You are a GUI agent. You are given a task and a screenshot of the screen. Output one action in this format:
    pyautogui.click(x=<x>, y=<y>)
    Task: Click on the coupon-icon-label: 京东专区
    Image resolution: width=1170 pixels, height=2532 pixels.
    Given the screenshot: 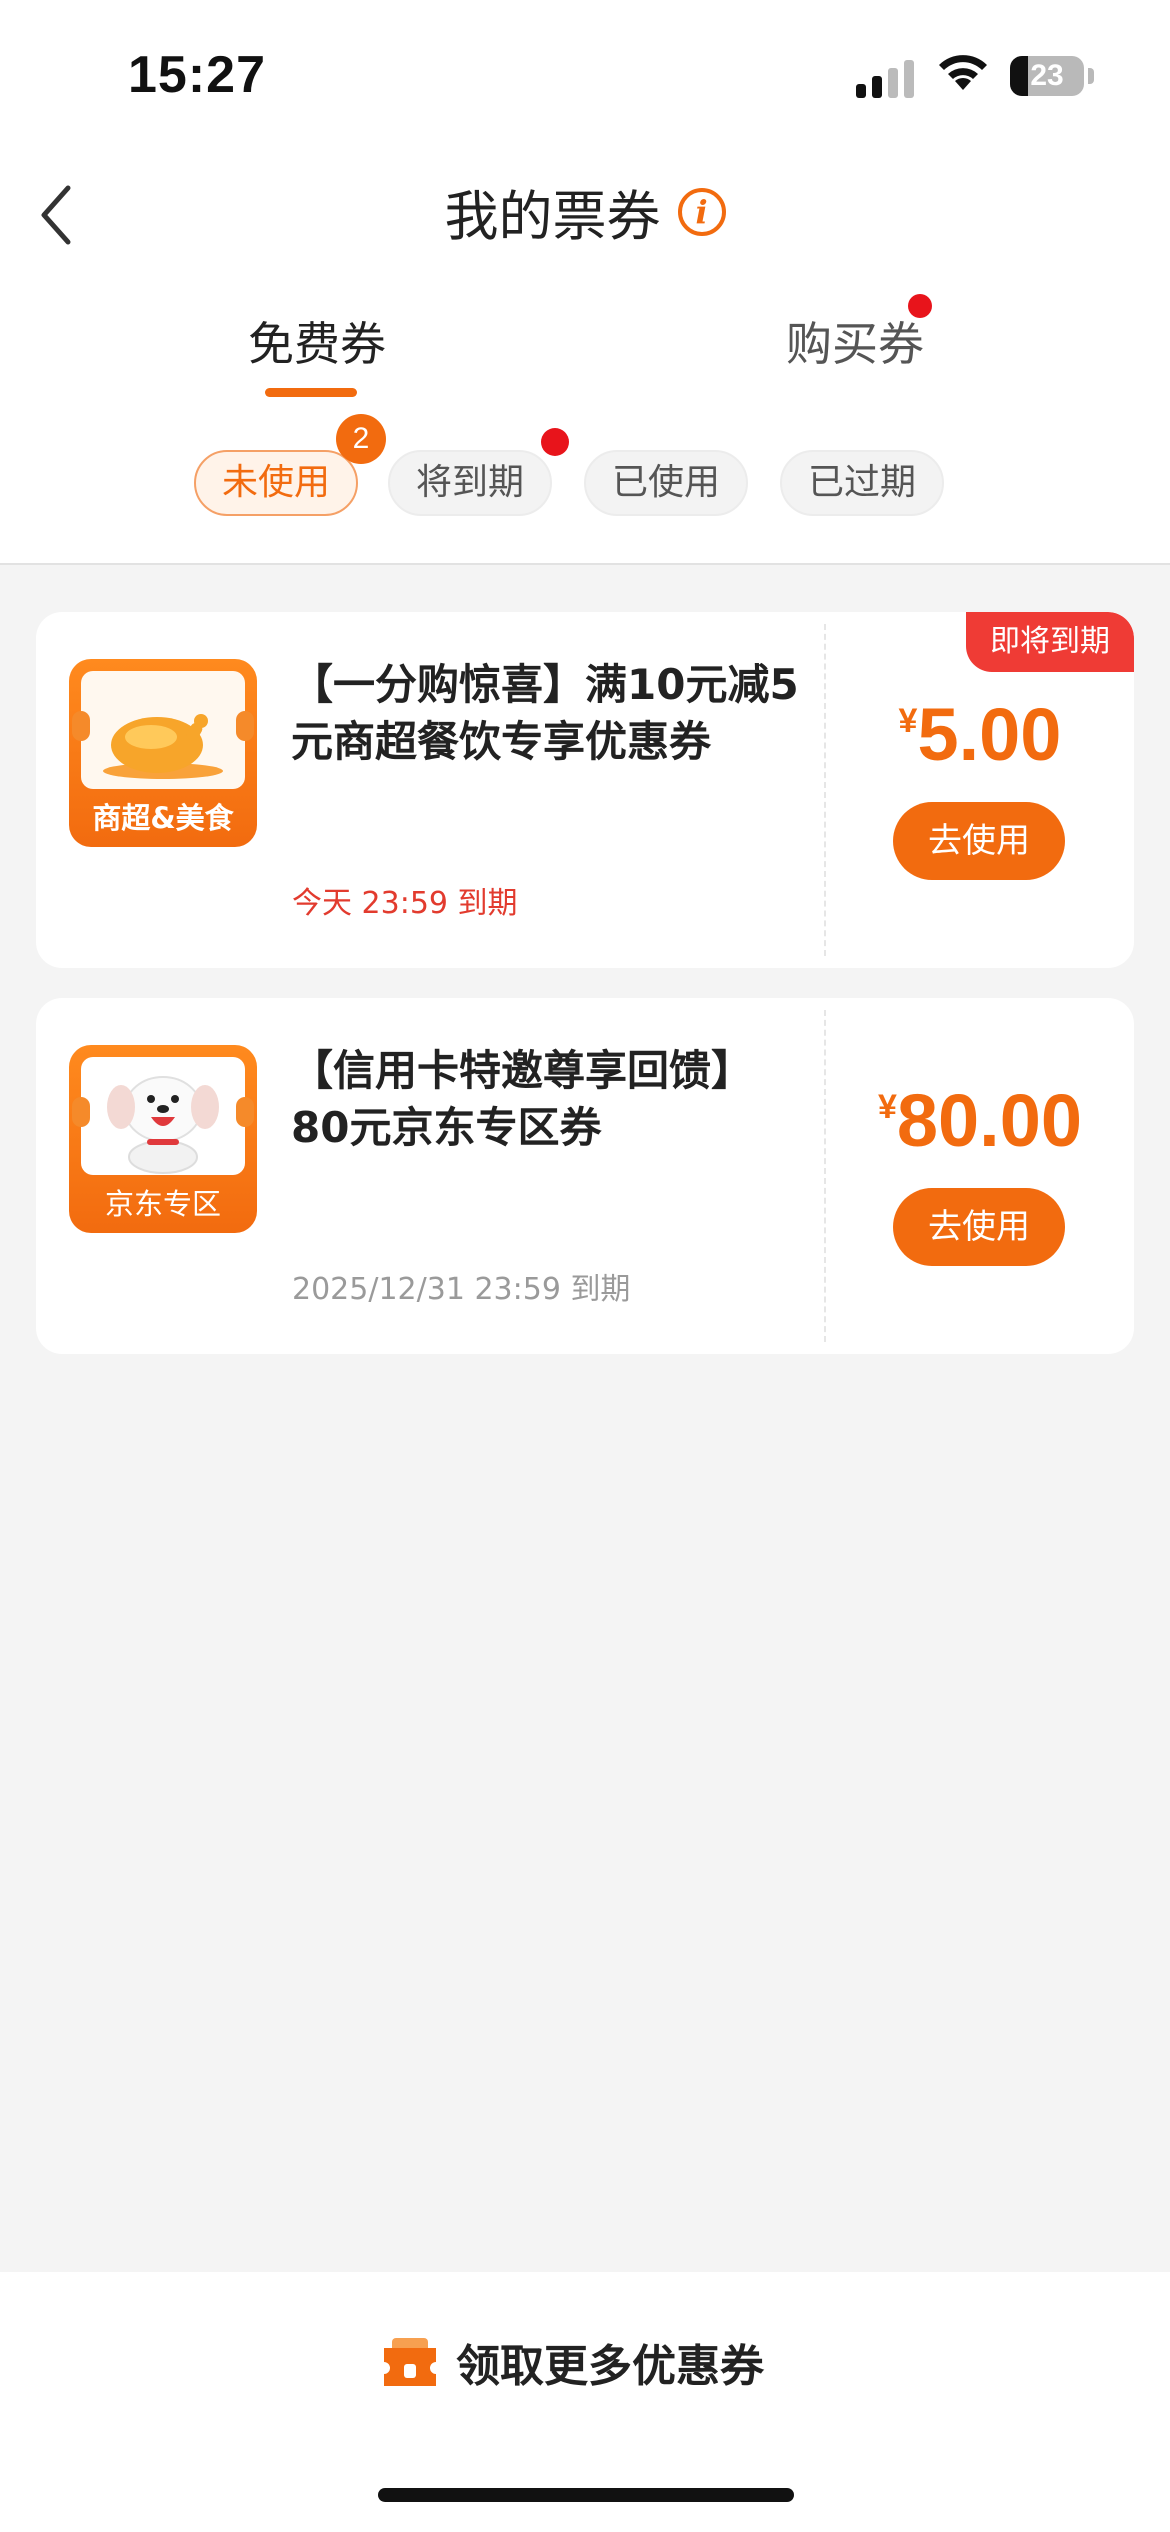 What is the action you would take?
    pyautogui.click(x=162, y=1204)
    